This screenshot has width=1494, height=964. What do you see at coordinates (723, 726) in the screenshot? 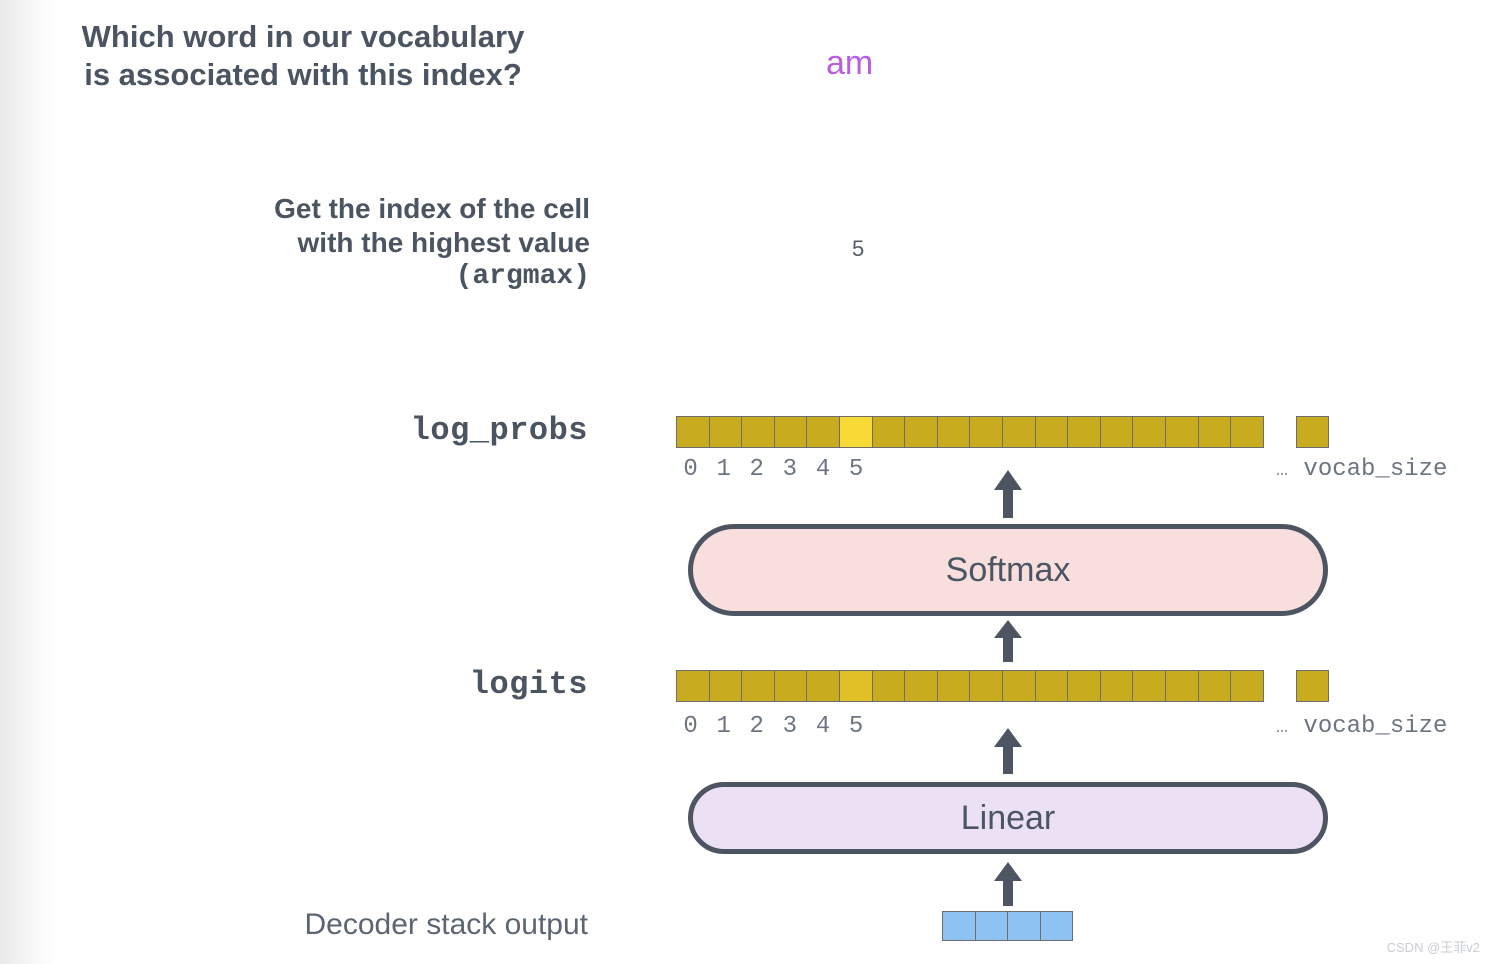
I see `logits-tick-1: 1` at bounding box center [723, 726].